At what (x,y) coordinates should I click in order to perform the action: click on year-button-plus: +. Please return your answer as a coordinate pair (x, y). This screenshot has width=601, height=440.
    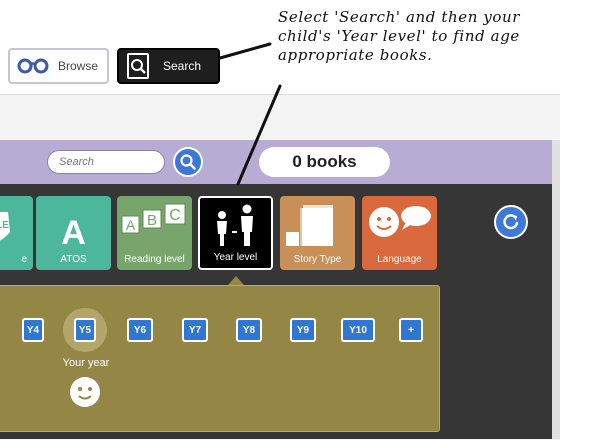
    Looking at the image, I should click on (411, 330).